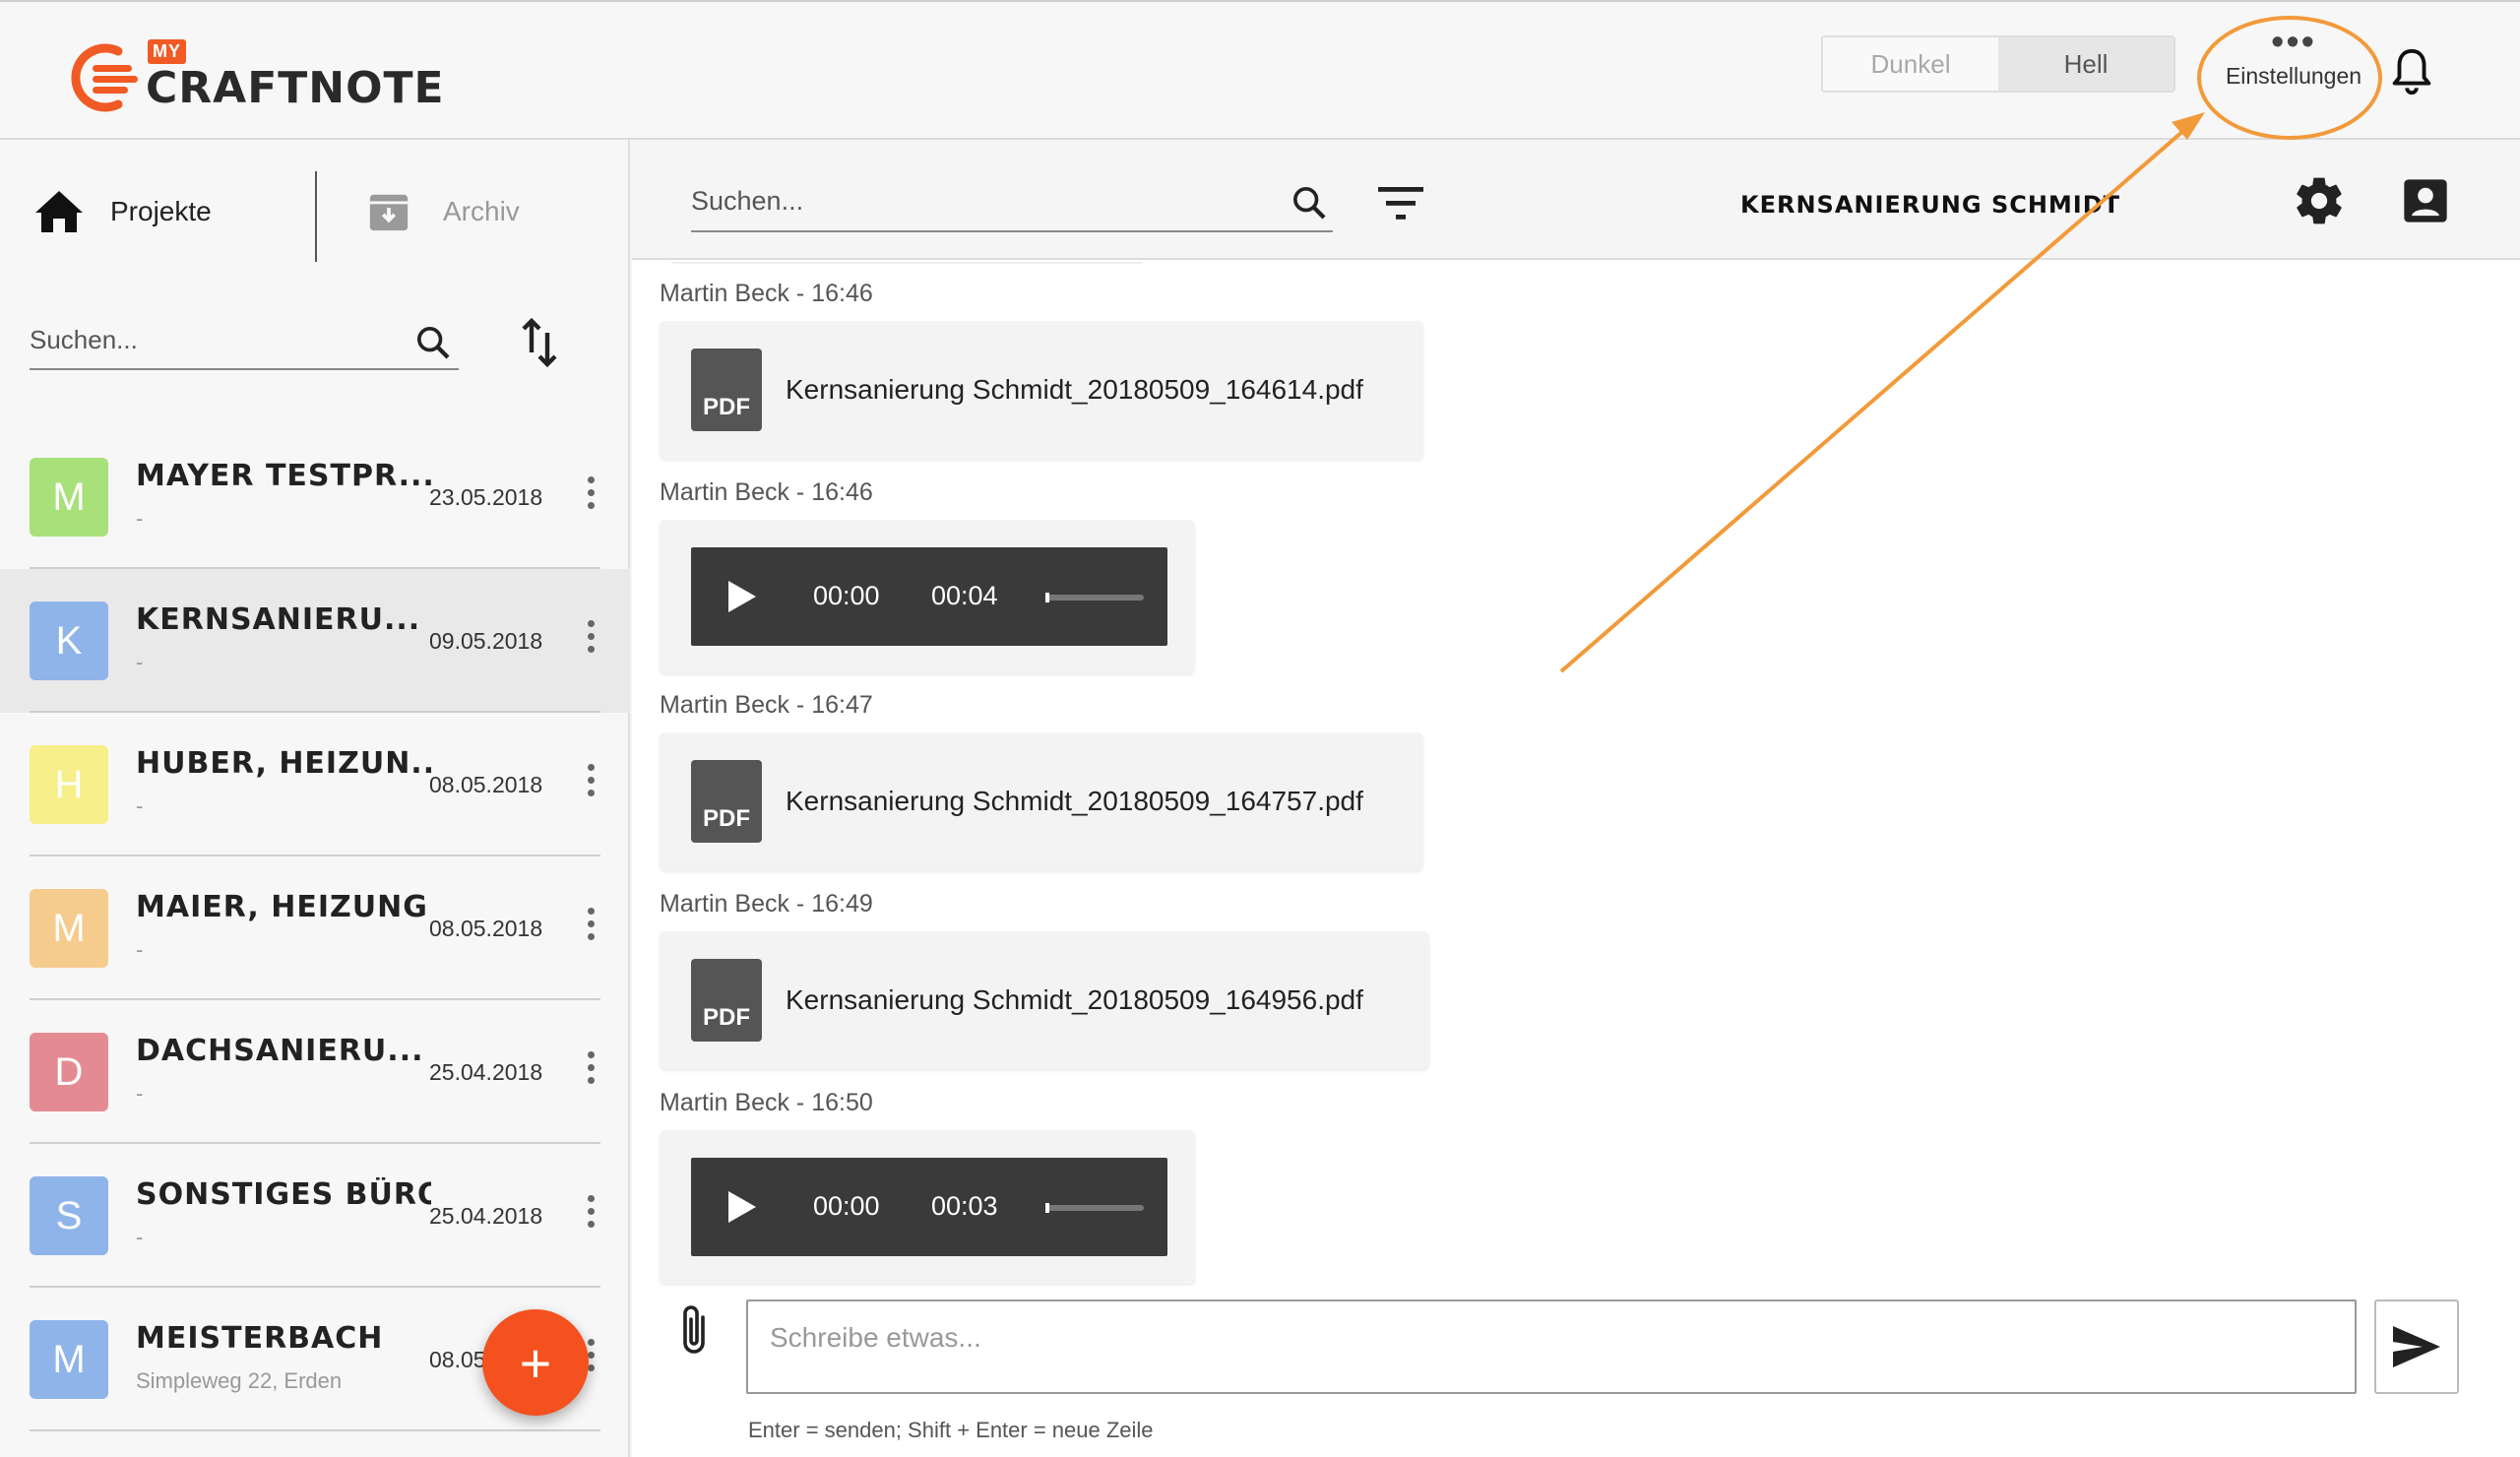 This screenshot has height=1457, width=2520. What do you see at coordinates (59, 211) in the screenshot?
I see `home-icon` at bounding box center [59, 211].